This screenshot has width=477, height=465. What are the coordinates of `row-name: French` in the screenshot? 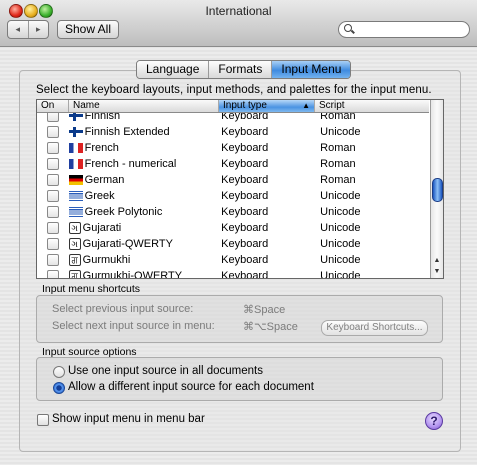 It's located at (101, 148).